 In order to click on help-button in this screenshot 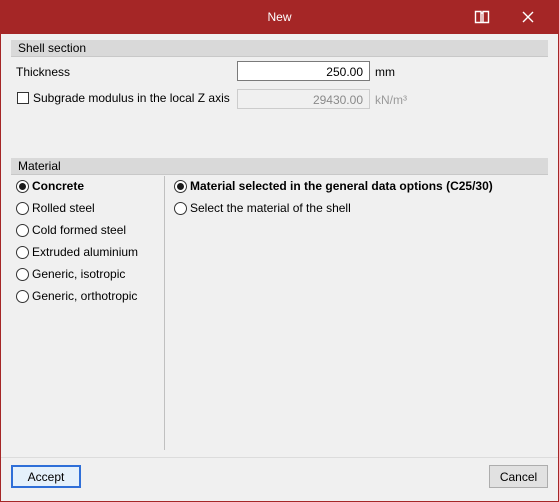, I will do `click(482, 17)`.